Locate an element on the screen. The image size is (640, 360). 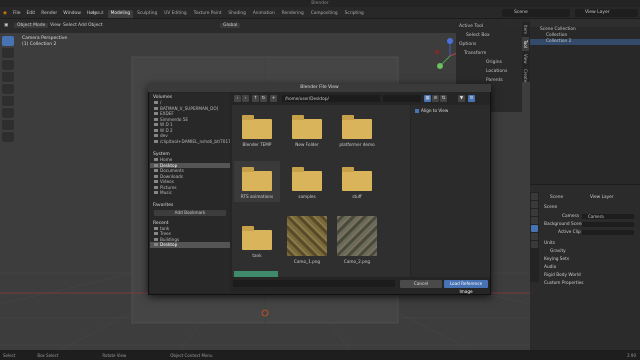
panel-units: Units is located at coordinates (549, 243).